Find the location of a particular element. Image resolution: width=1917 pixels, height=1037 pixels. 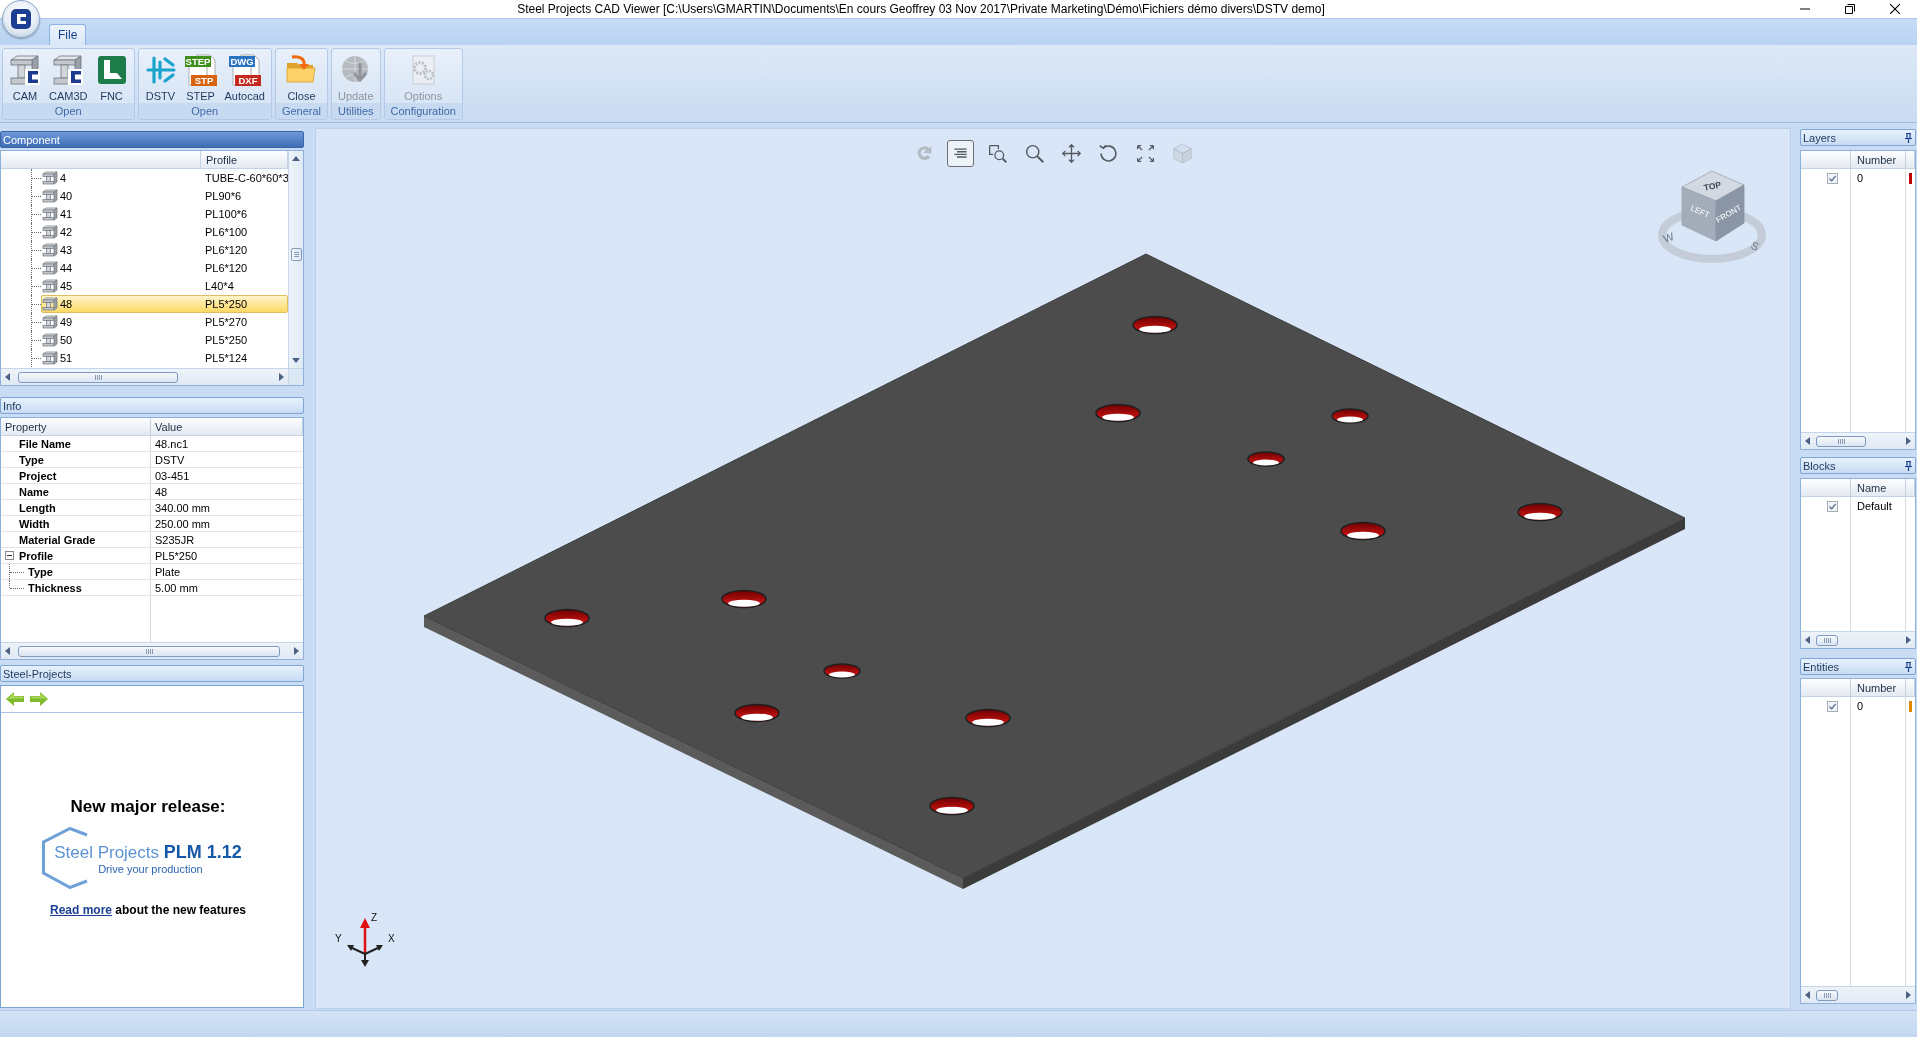

property-value: DSTV is located at coordinates (170, 459).